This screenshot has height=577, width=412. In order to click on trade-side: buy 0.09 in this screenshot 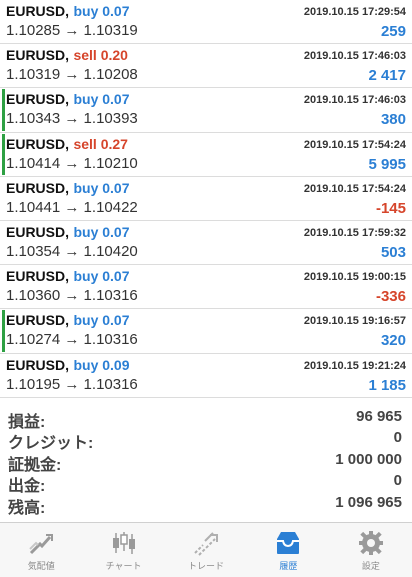, I will do `click(101, 364)`.